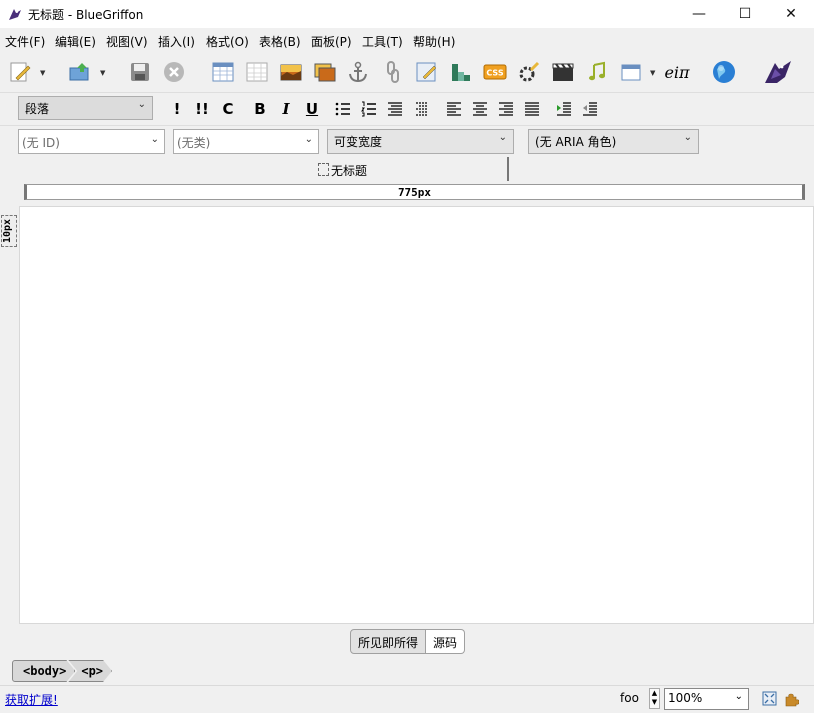 This screenshot has width=814, height=713. I want to click on table-icon, so click(223, 72).